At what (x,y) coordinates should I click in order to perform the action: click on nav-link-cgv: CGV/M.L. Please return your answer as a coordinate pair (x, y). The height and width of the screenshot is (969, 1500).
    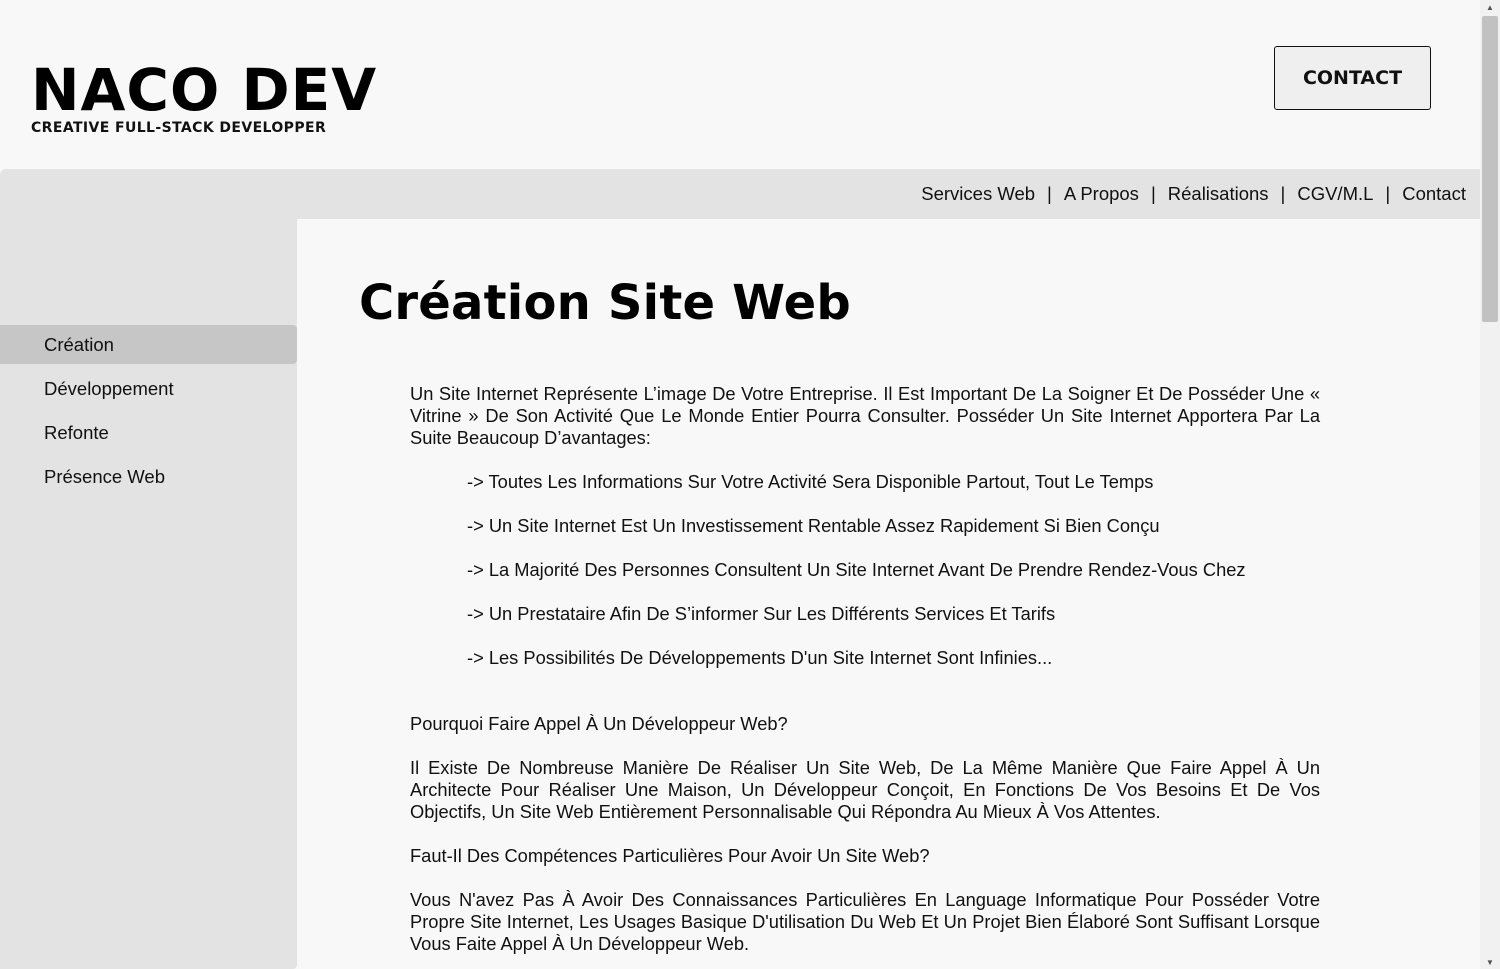
    Looking at the image, I should click on (1335, 194).